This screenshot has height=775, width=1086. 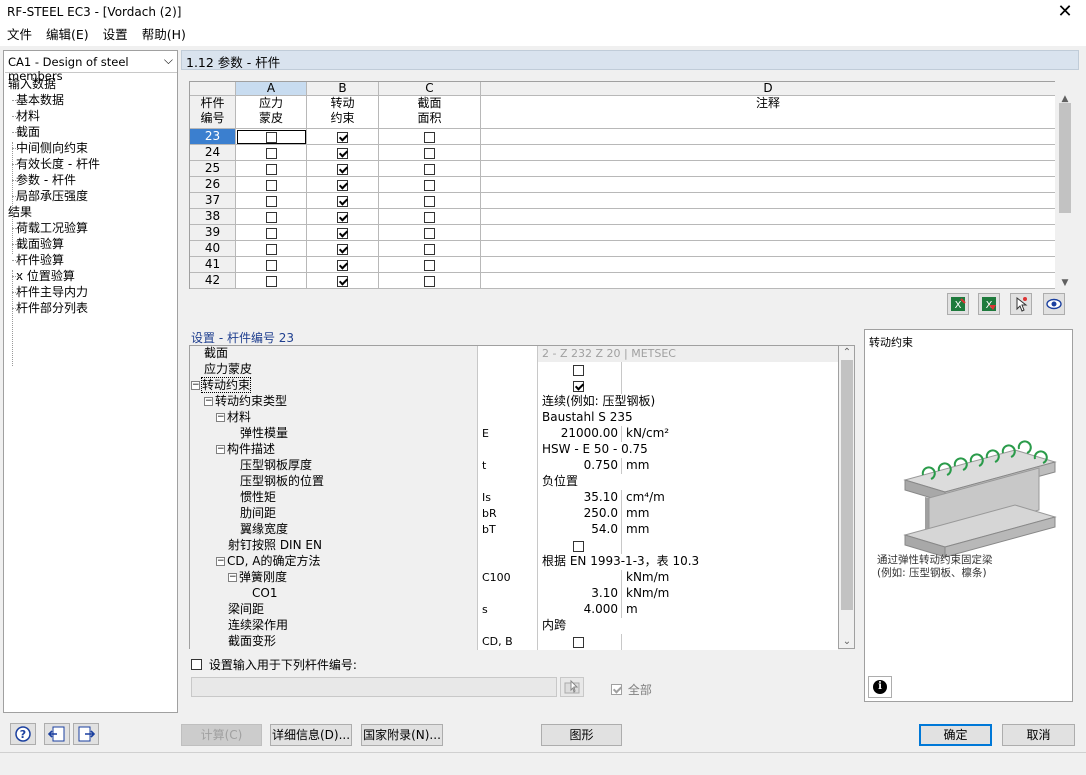 What do you see at coordinates (1021, 304) in the screenshot?
I see `select-pick-icon` at bounding box center [1021, 304].